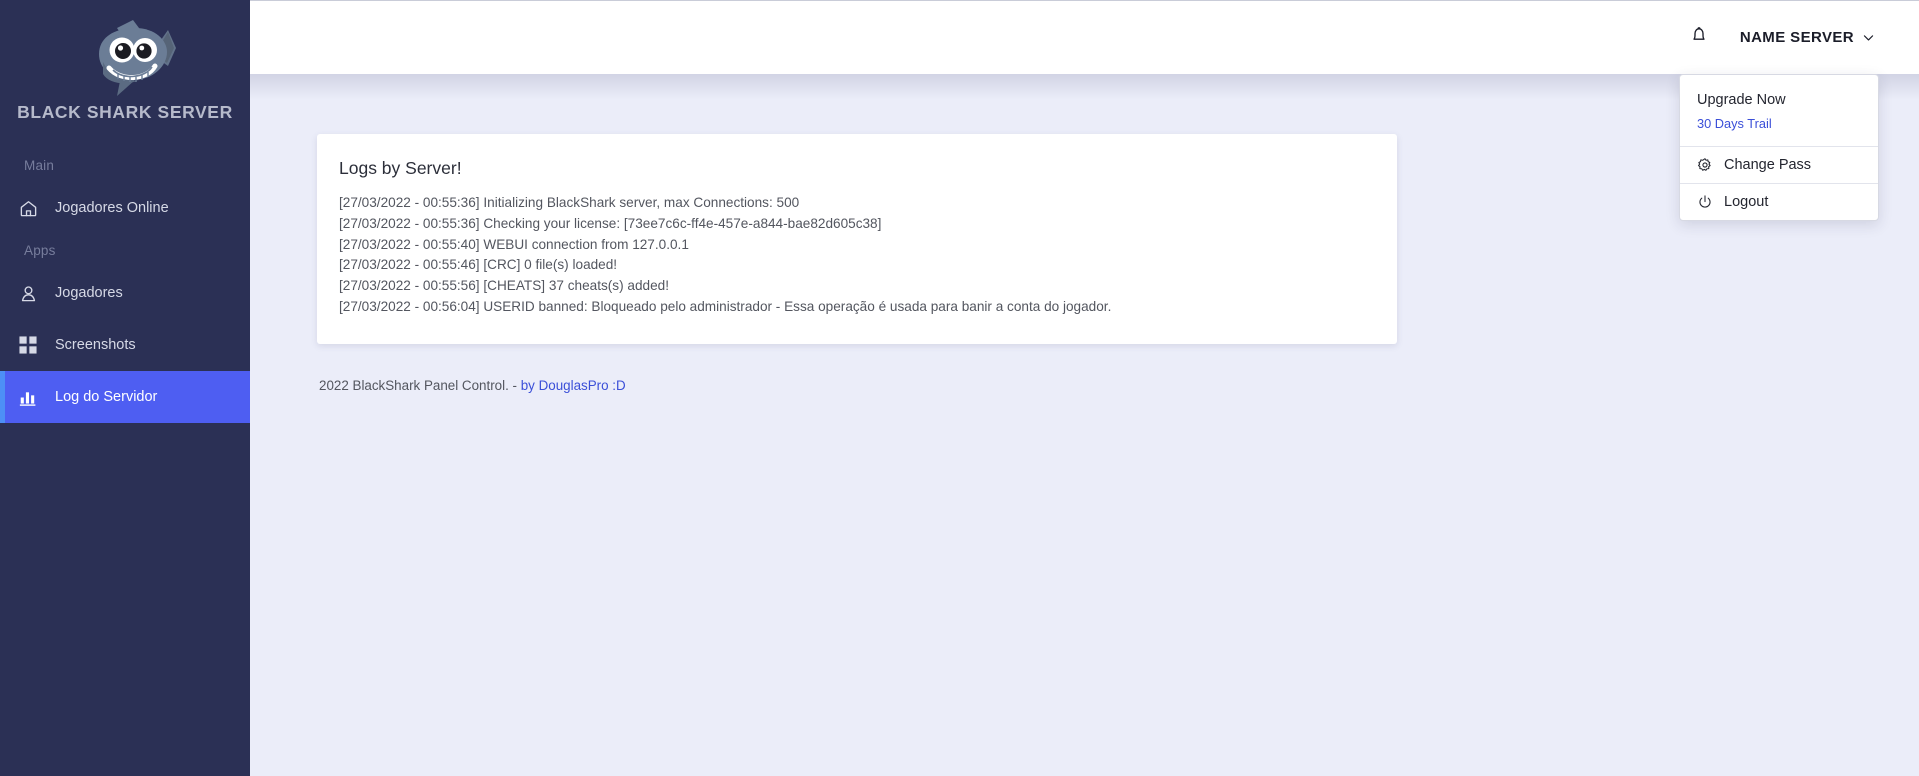  I want to click on sidebar-item-jogadores: Jogadores, so click(125, 293).